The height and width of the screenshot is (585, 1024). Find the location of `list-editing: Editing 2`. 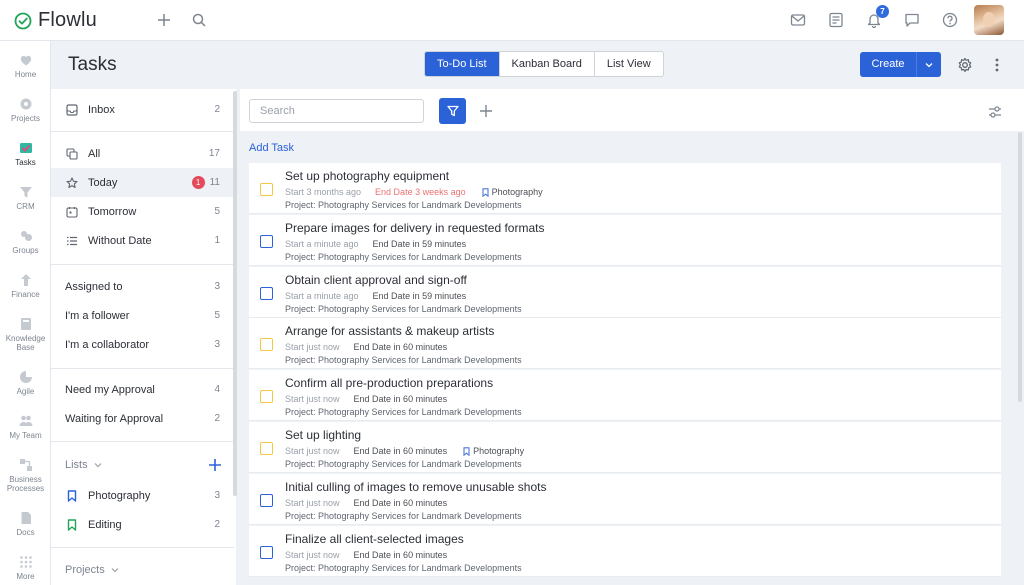

list-editing: Editing 2 is located at coordinates (142, 524).